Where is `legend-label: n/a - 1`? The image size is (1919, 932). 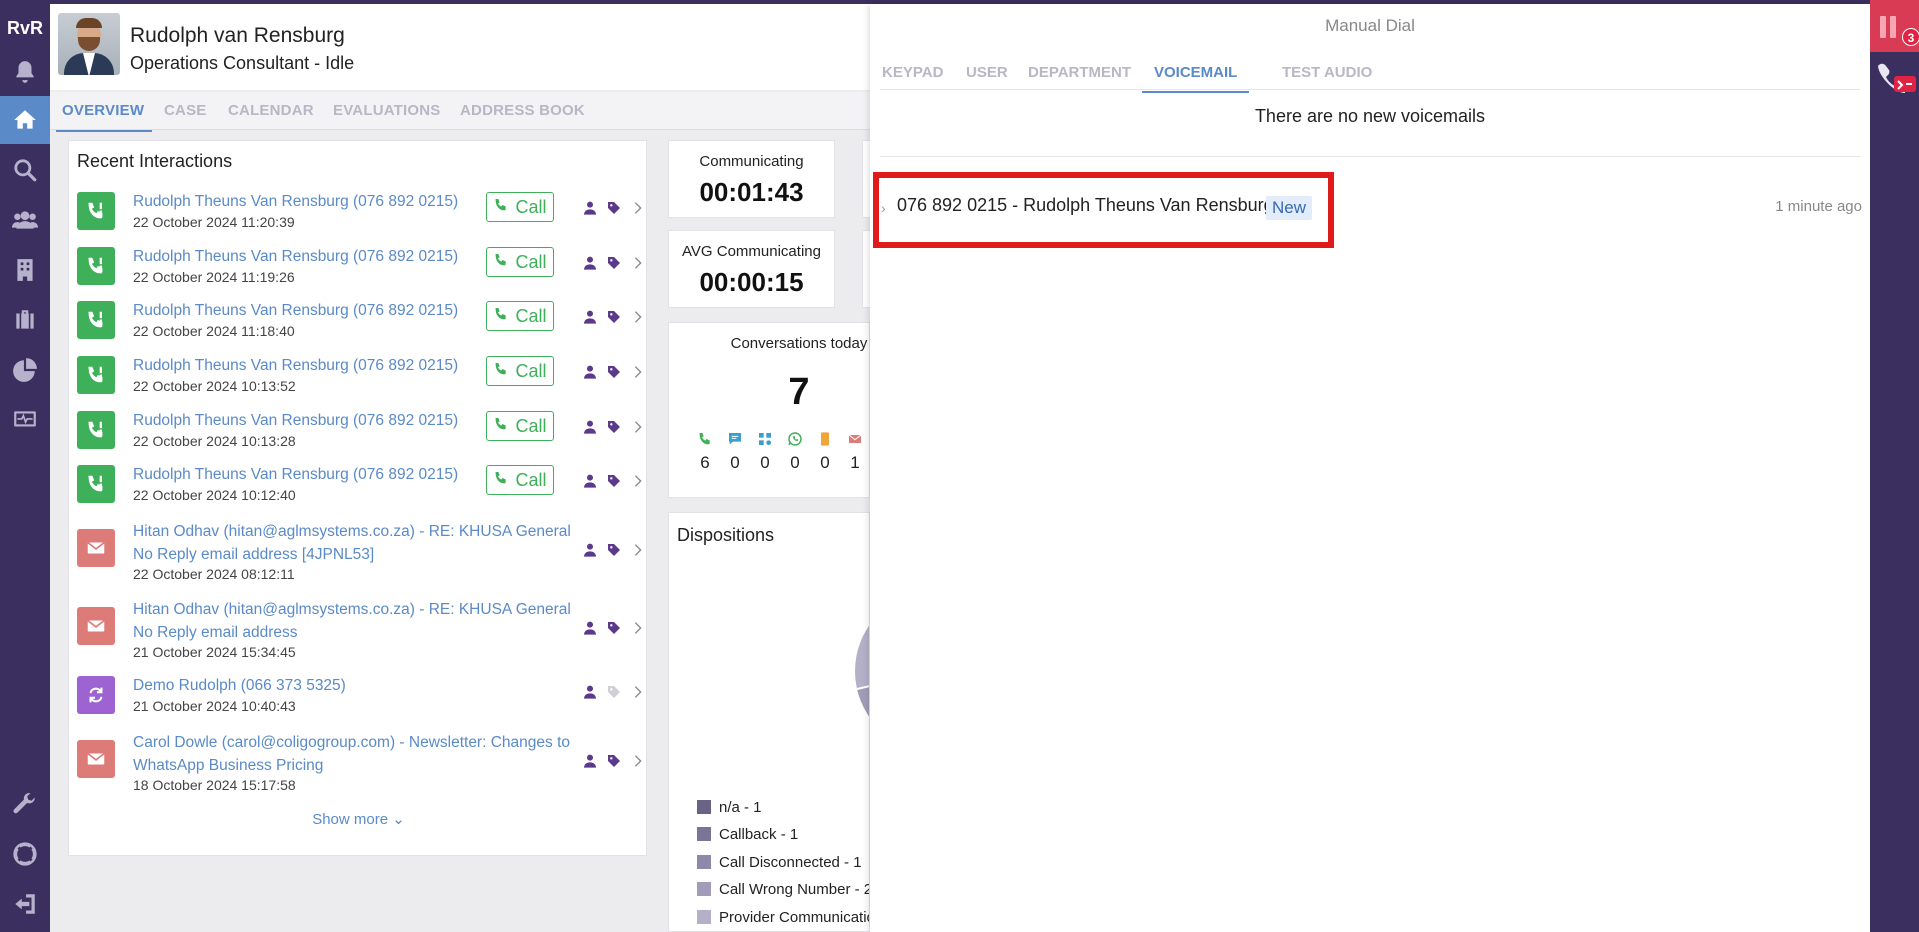 legend-label: n/a - 1 is located at coordinates (740, 807).